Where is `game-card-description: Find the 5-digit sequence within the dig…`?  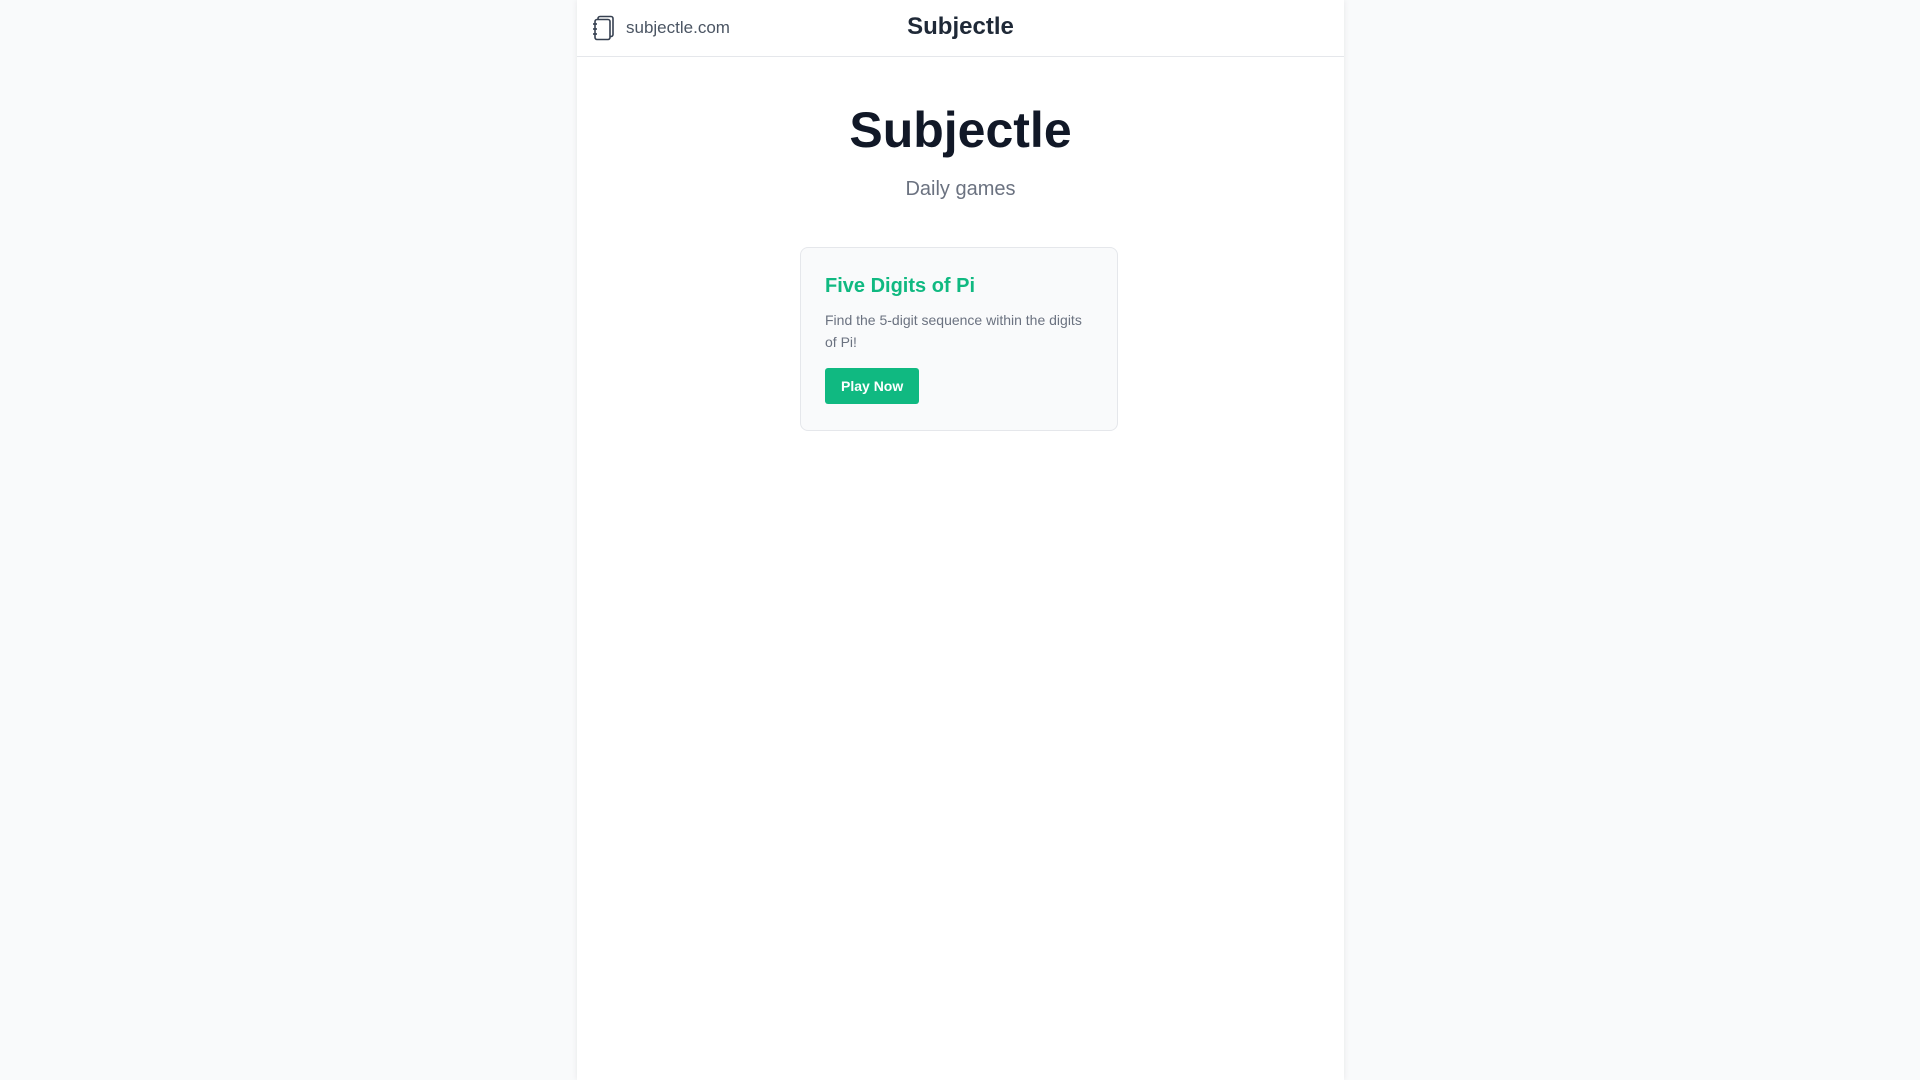 game-card-description: Find the 5-digit sequence within the dig… is located at coordinates (953, 331).